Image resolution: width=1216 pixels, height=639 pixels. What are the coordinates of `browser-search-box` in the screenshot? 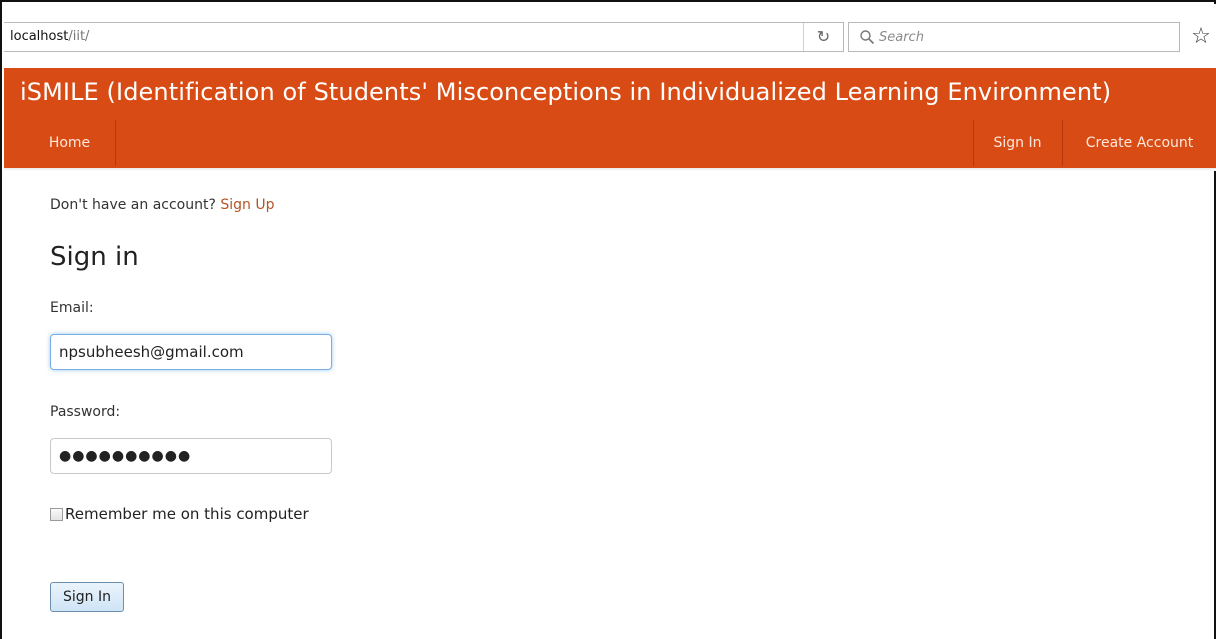 It's located at (1014, 37).